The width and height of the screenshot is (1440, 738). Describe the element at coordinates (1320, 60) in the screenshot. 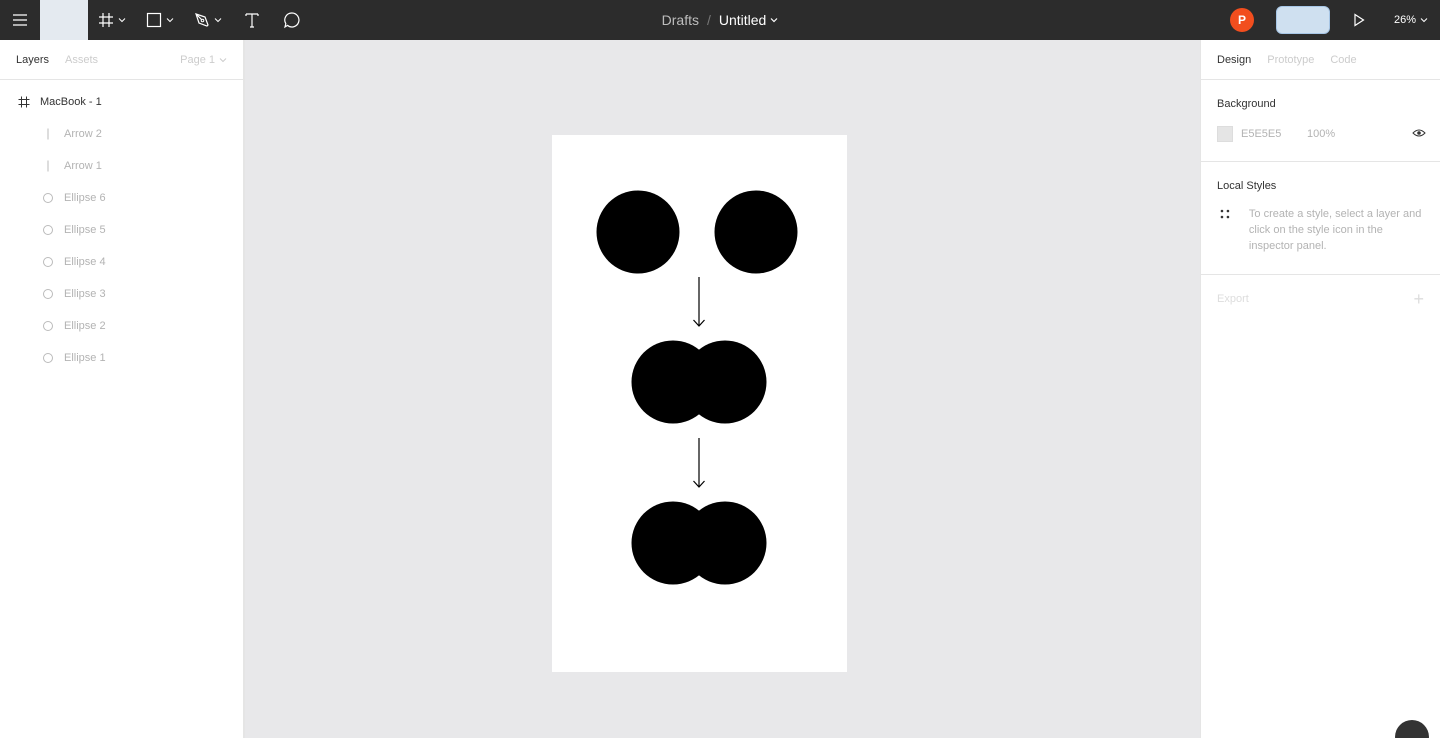

I see `right-panel-tabs: Design Prototype Code` at that location.